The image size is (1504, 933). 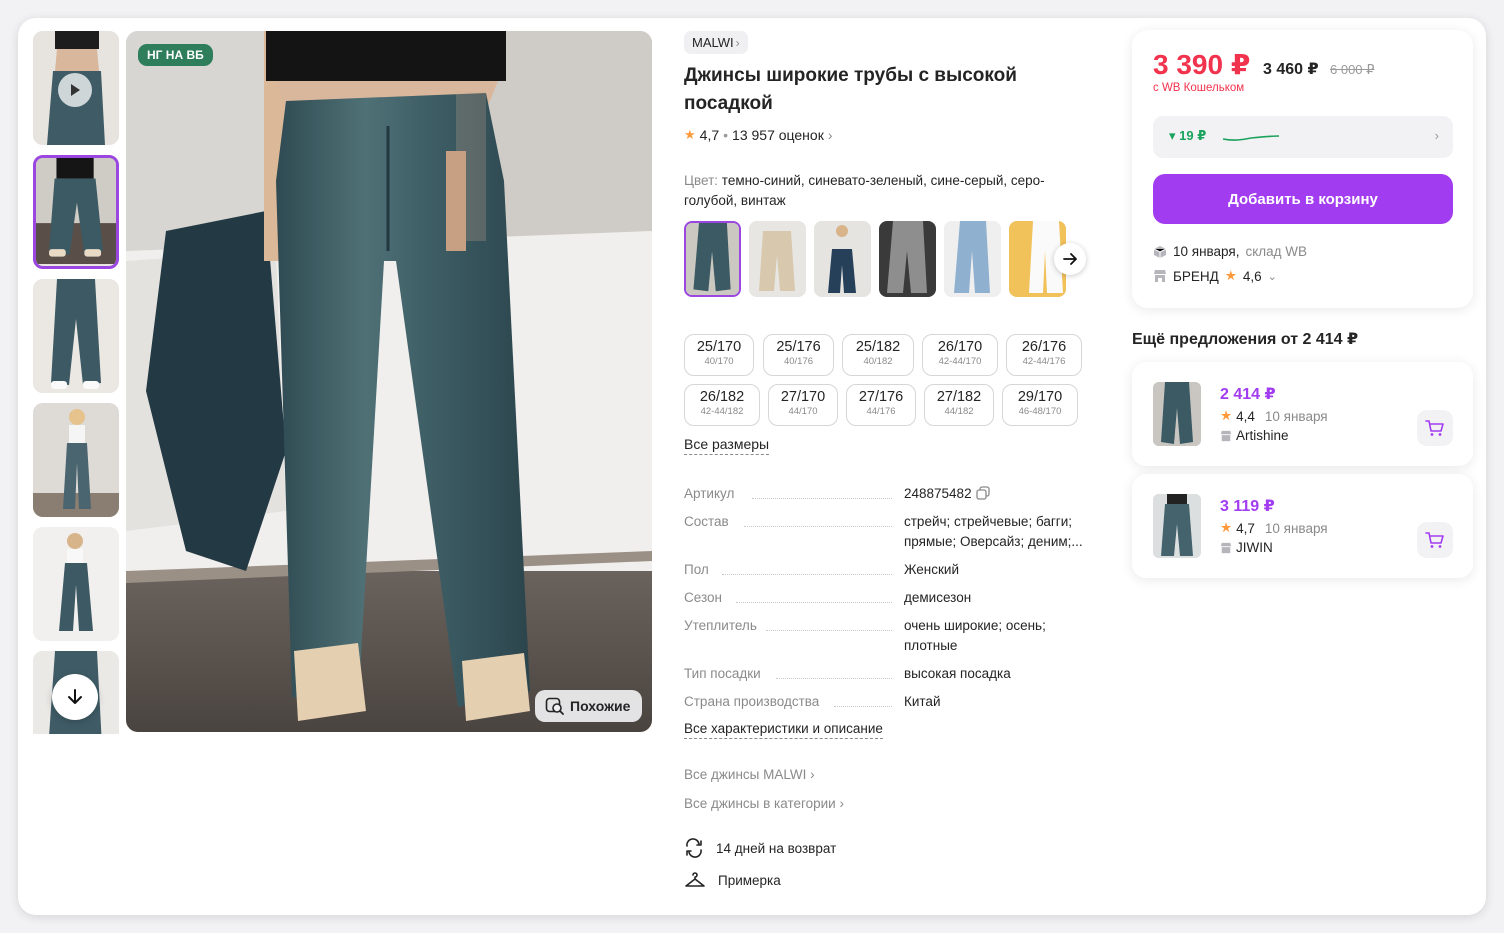 I want to click on size-option: 26/176 42-44/176, so click(x=1044, y=355).